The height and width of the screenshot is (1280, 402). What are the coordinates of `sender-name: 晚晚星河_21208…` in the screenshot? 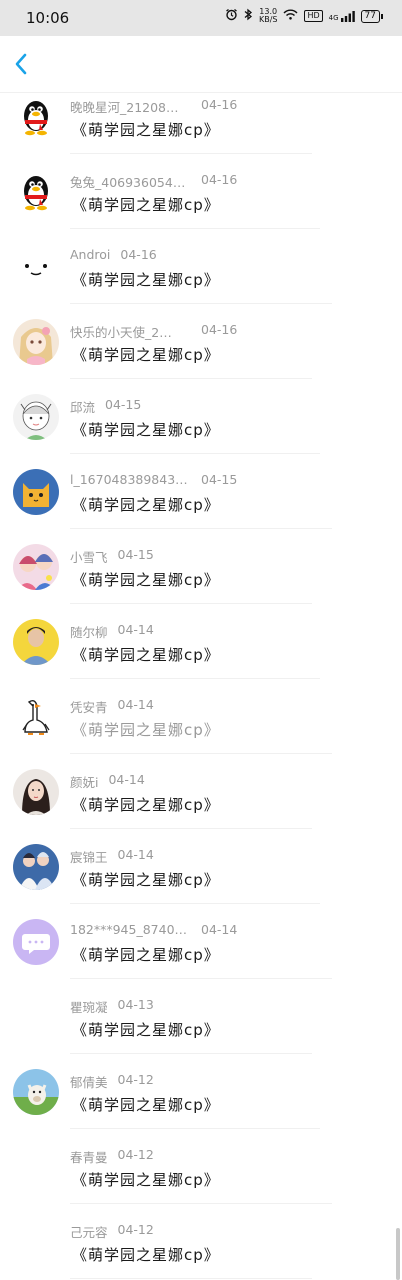 It's located at (124, 106).